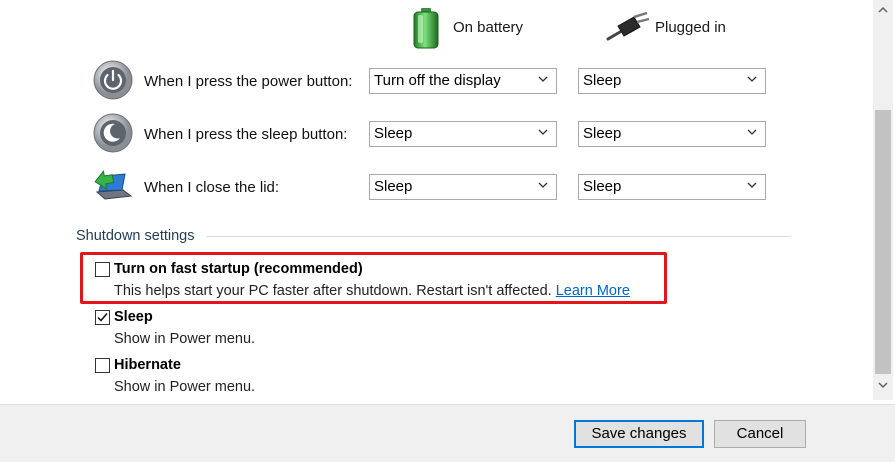 Image resolution: width=895 pixels, height=462 pixels. Describe the element at coordinates (883, 242) in the screenshot. I see `scrollbar-thumb` at that location.